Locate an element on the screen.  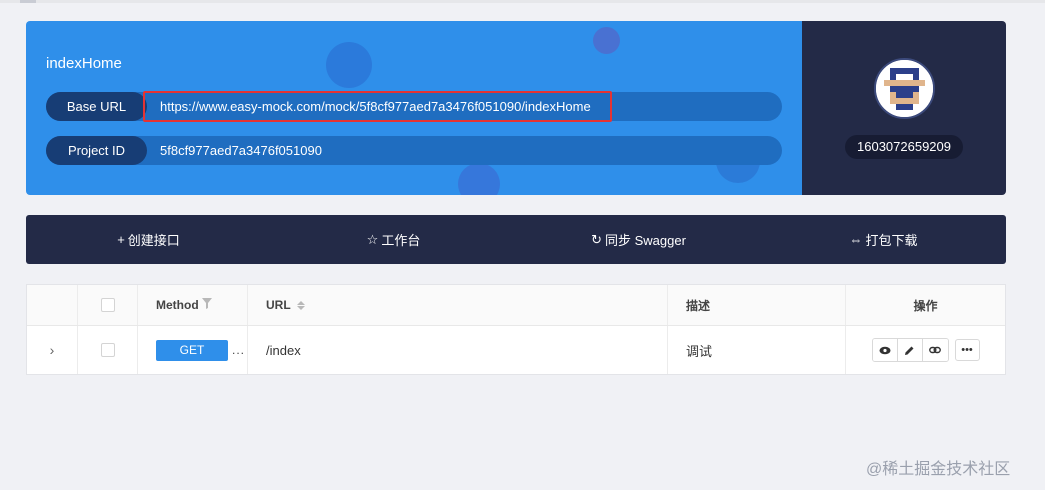
more-button: ••• is located at coordinates (967, 350).